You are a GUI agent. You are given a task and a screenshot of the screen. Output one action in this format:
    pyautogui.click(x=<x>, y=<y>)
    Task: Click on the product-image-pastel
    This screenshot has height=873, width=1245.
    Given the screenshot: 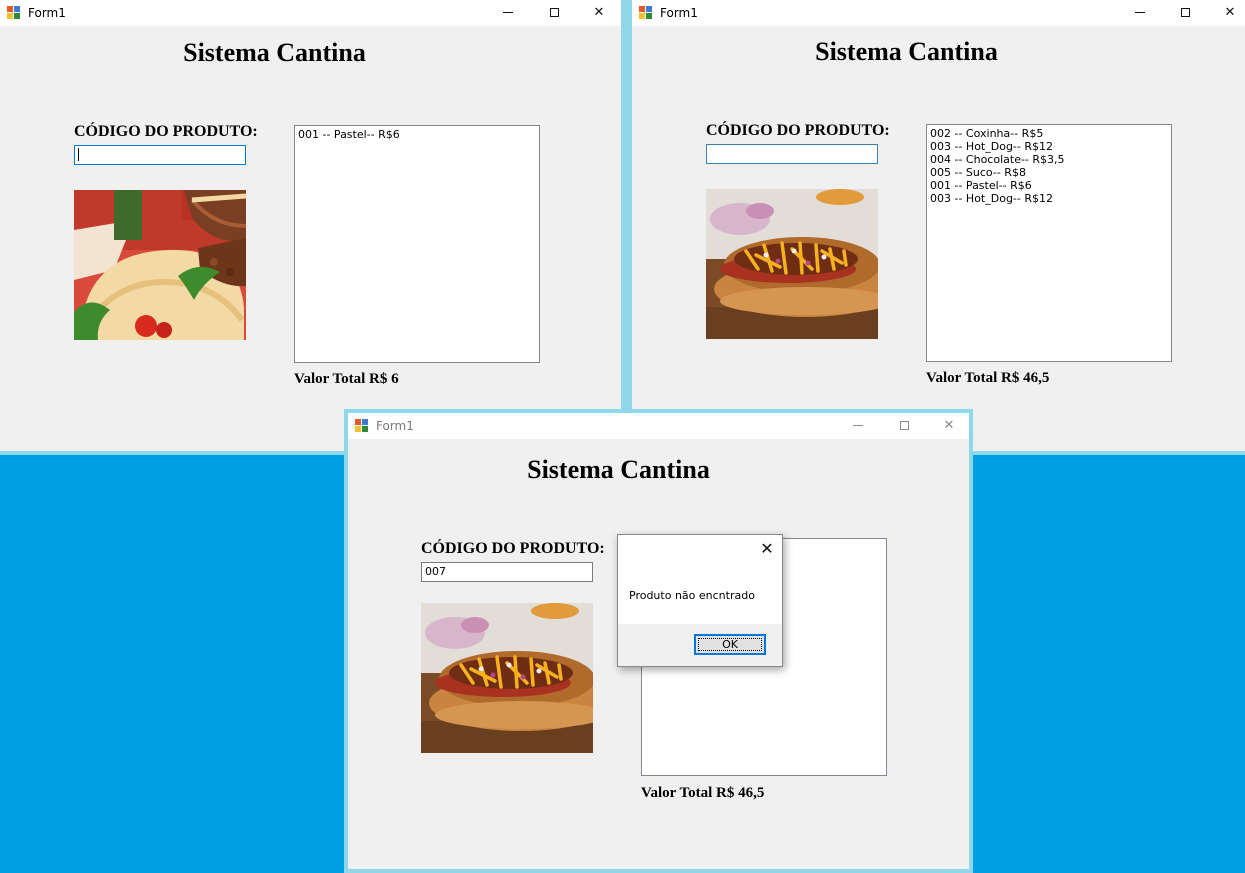 What is the action you would take?
    pyautogui.click(x=160, y=265)
    